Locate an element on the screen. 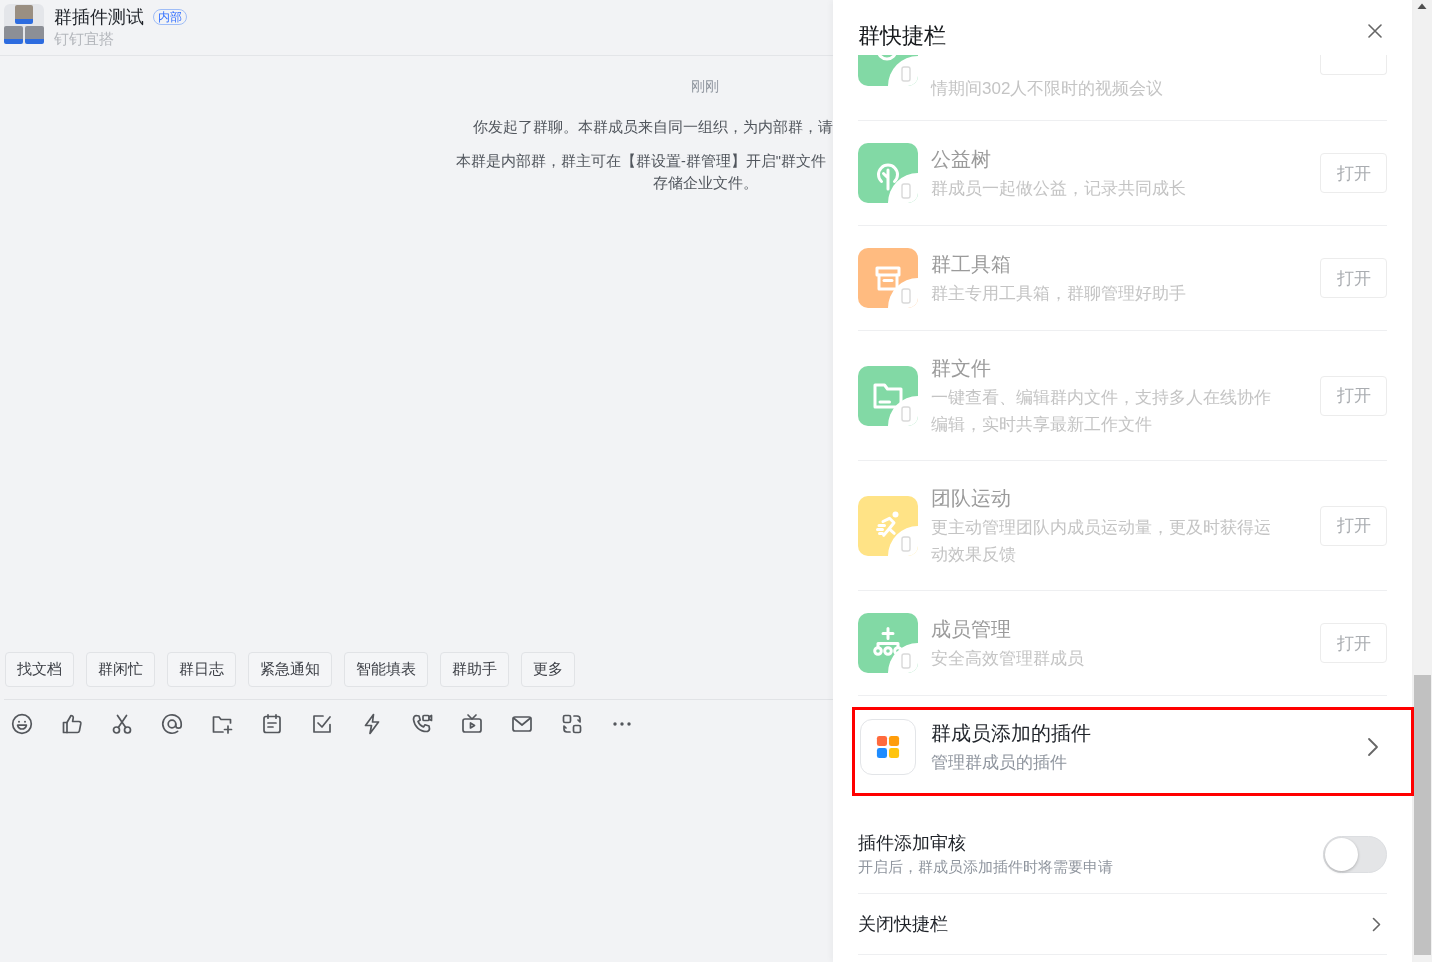  plugin-link-title: 群成员添加的插件 is located at coordinates (1106, 733).